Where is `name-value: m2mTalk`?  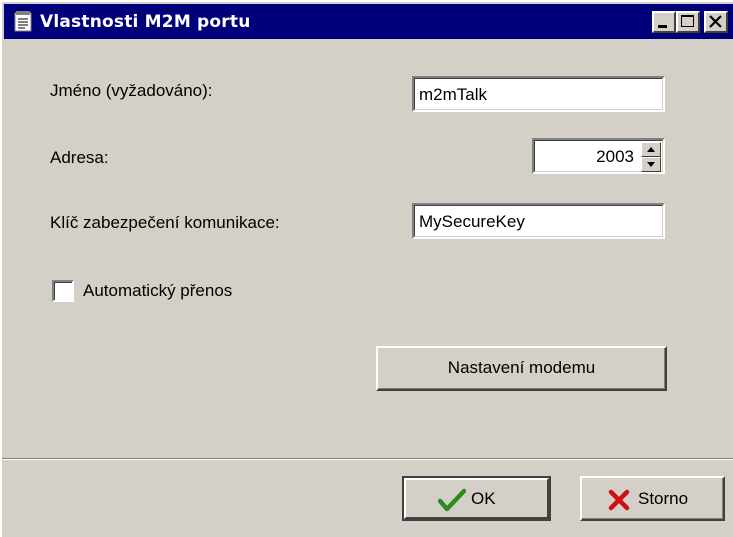
name-value: m2mTalk is located at coordinates (538, 94).